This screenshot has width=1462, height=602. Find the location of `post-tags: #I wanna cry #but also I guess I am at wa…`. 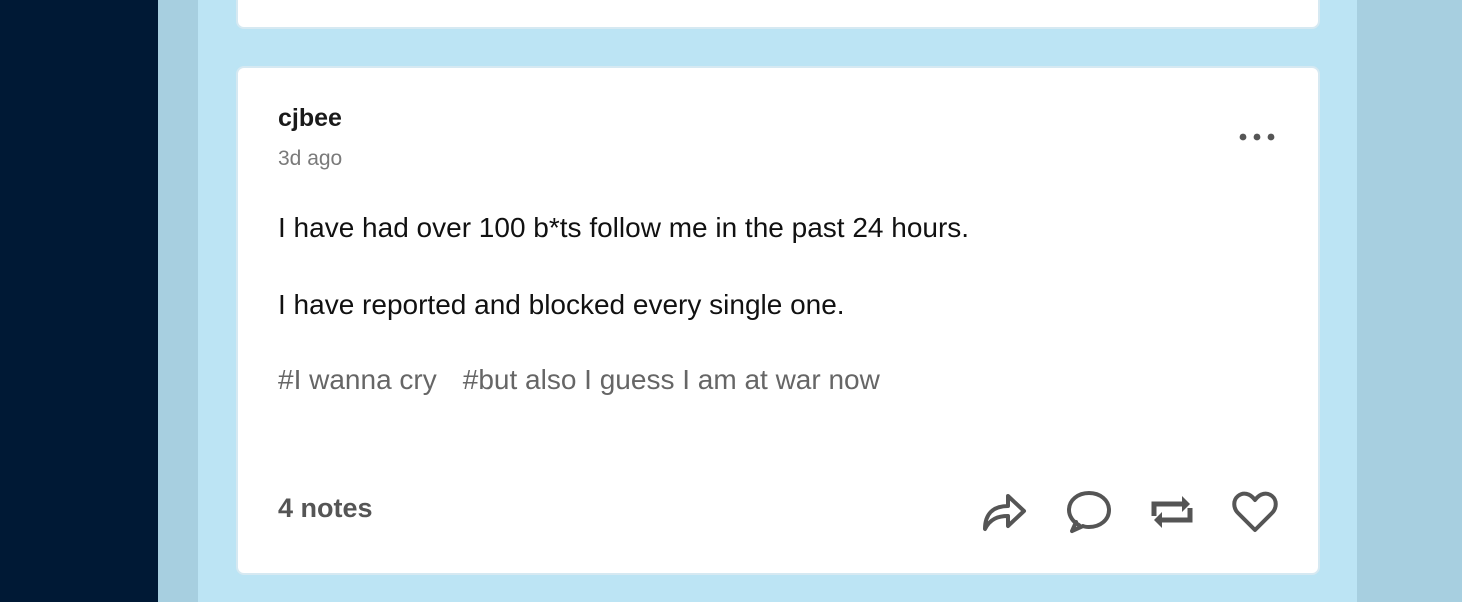

post-tags: #I wanna cry #but also I guess I am at wa… is located at coordinates (579, 380).